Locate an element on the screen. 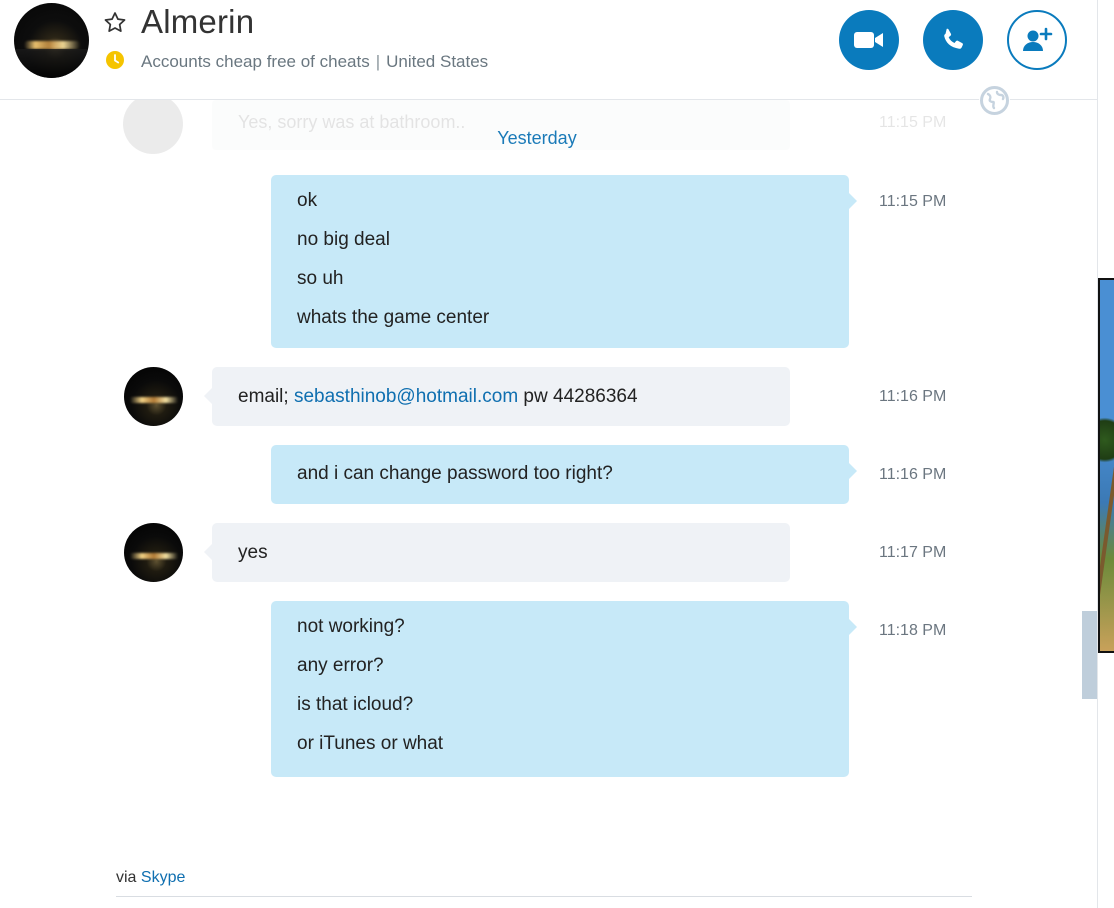 The image size is (1114, 908). add-contact-icon is located at coordinates (1037, 40).